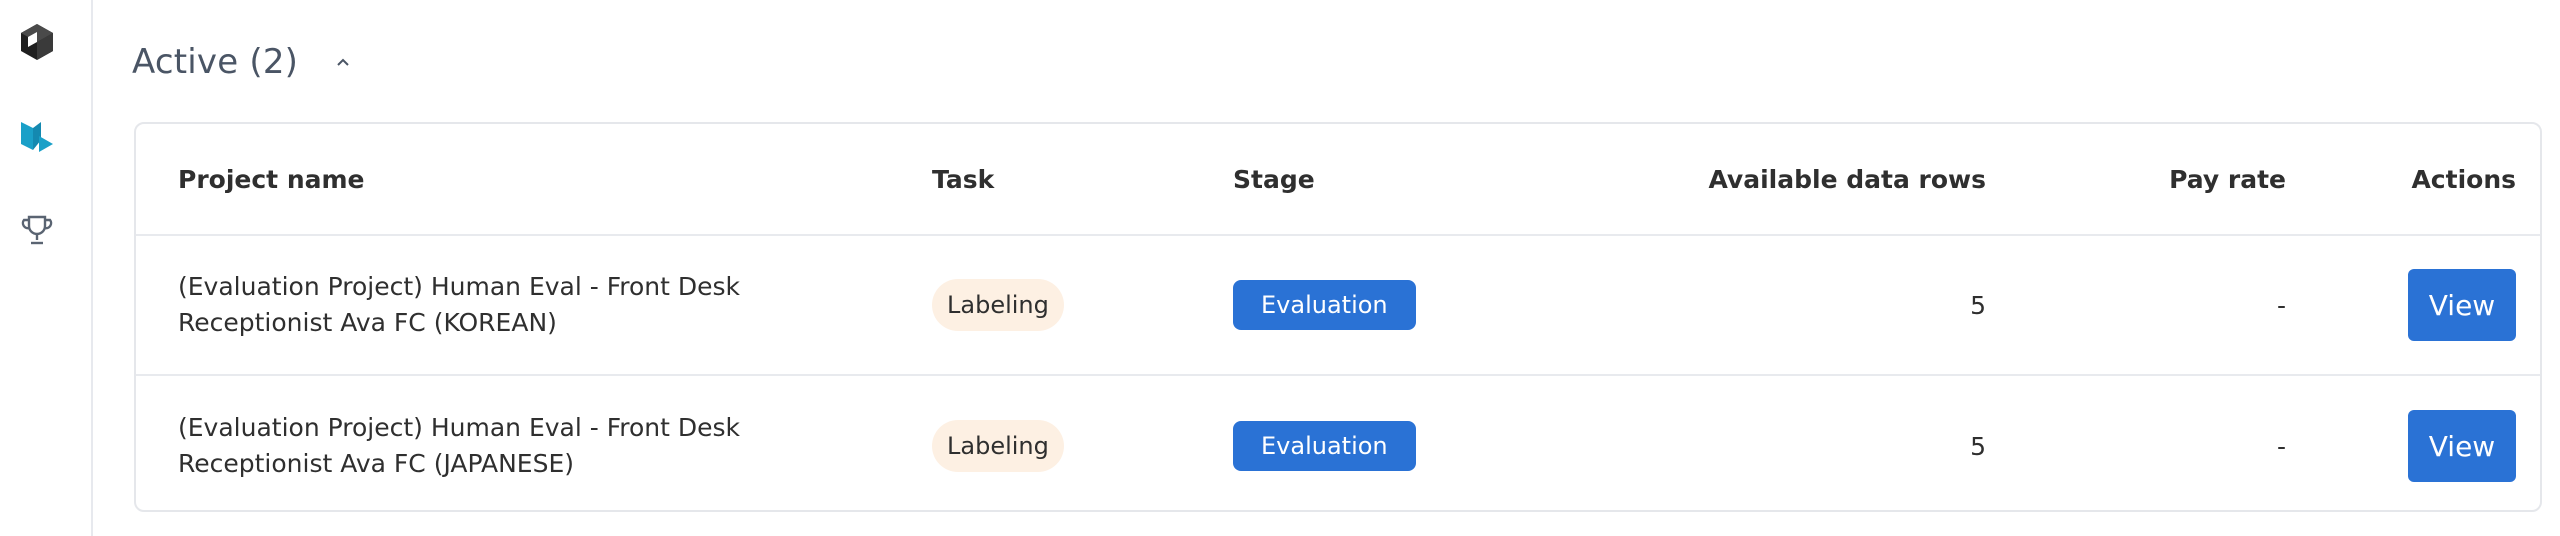 The image size is (2560, 536). I want to click on section-header: Active (2), so click(243, 62).